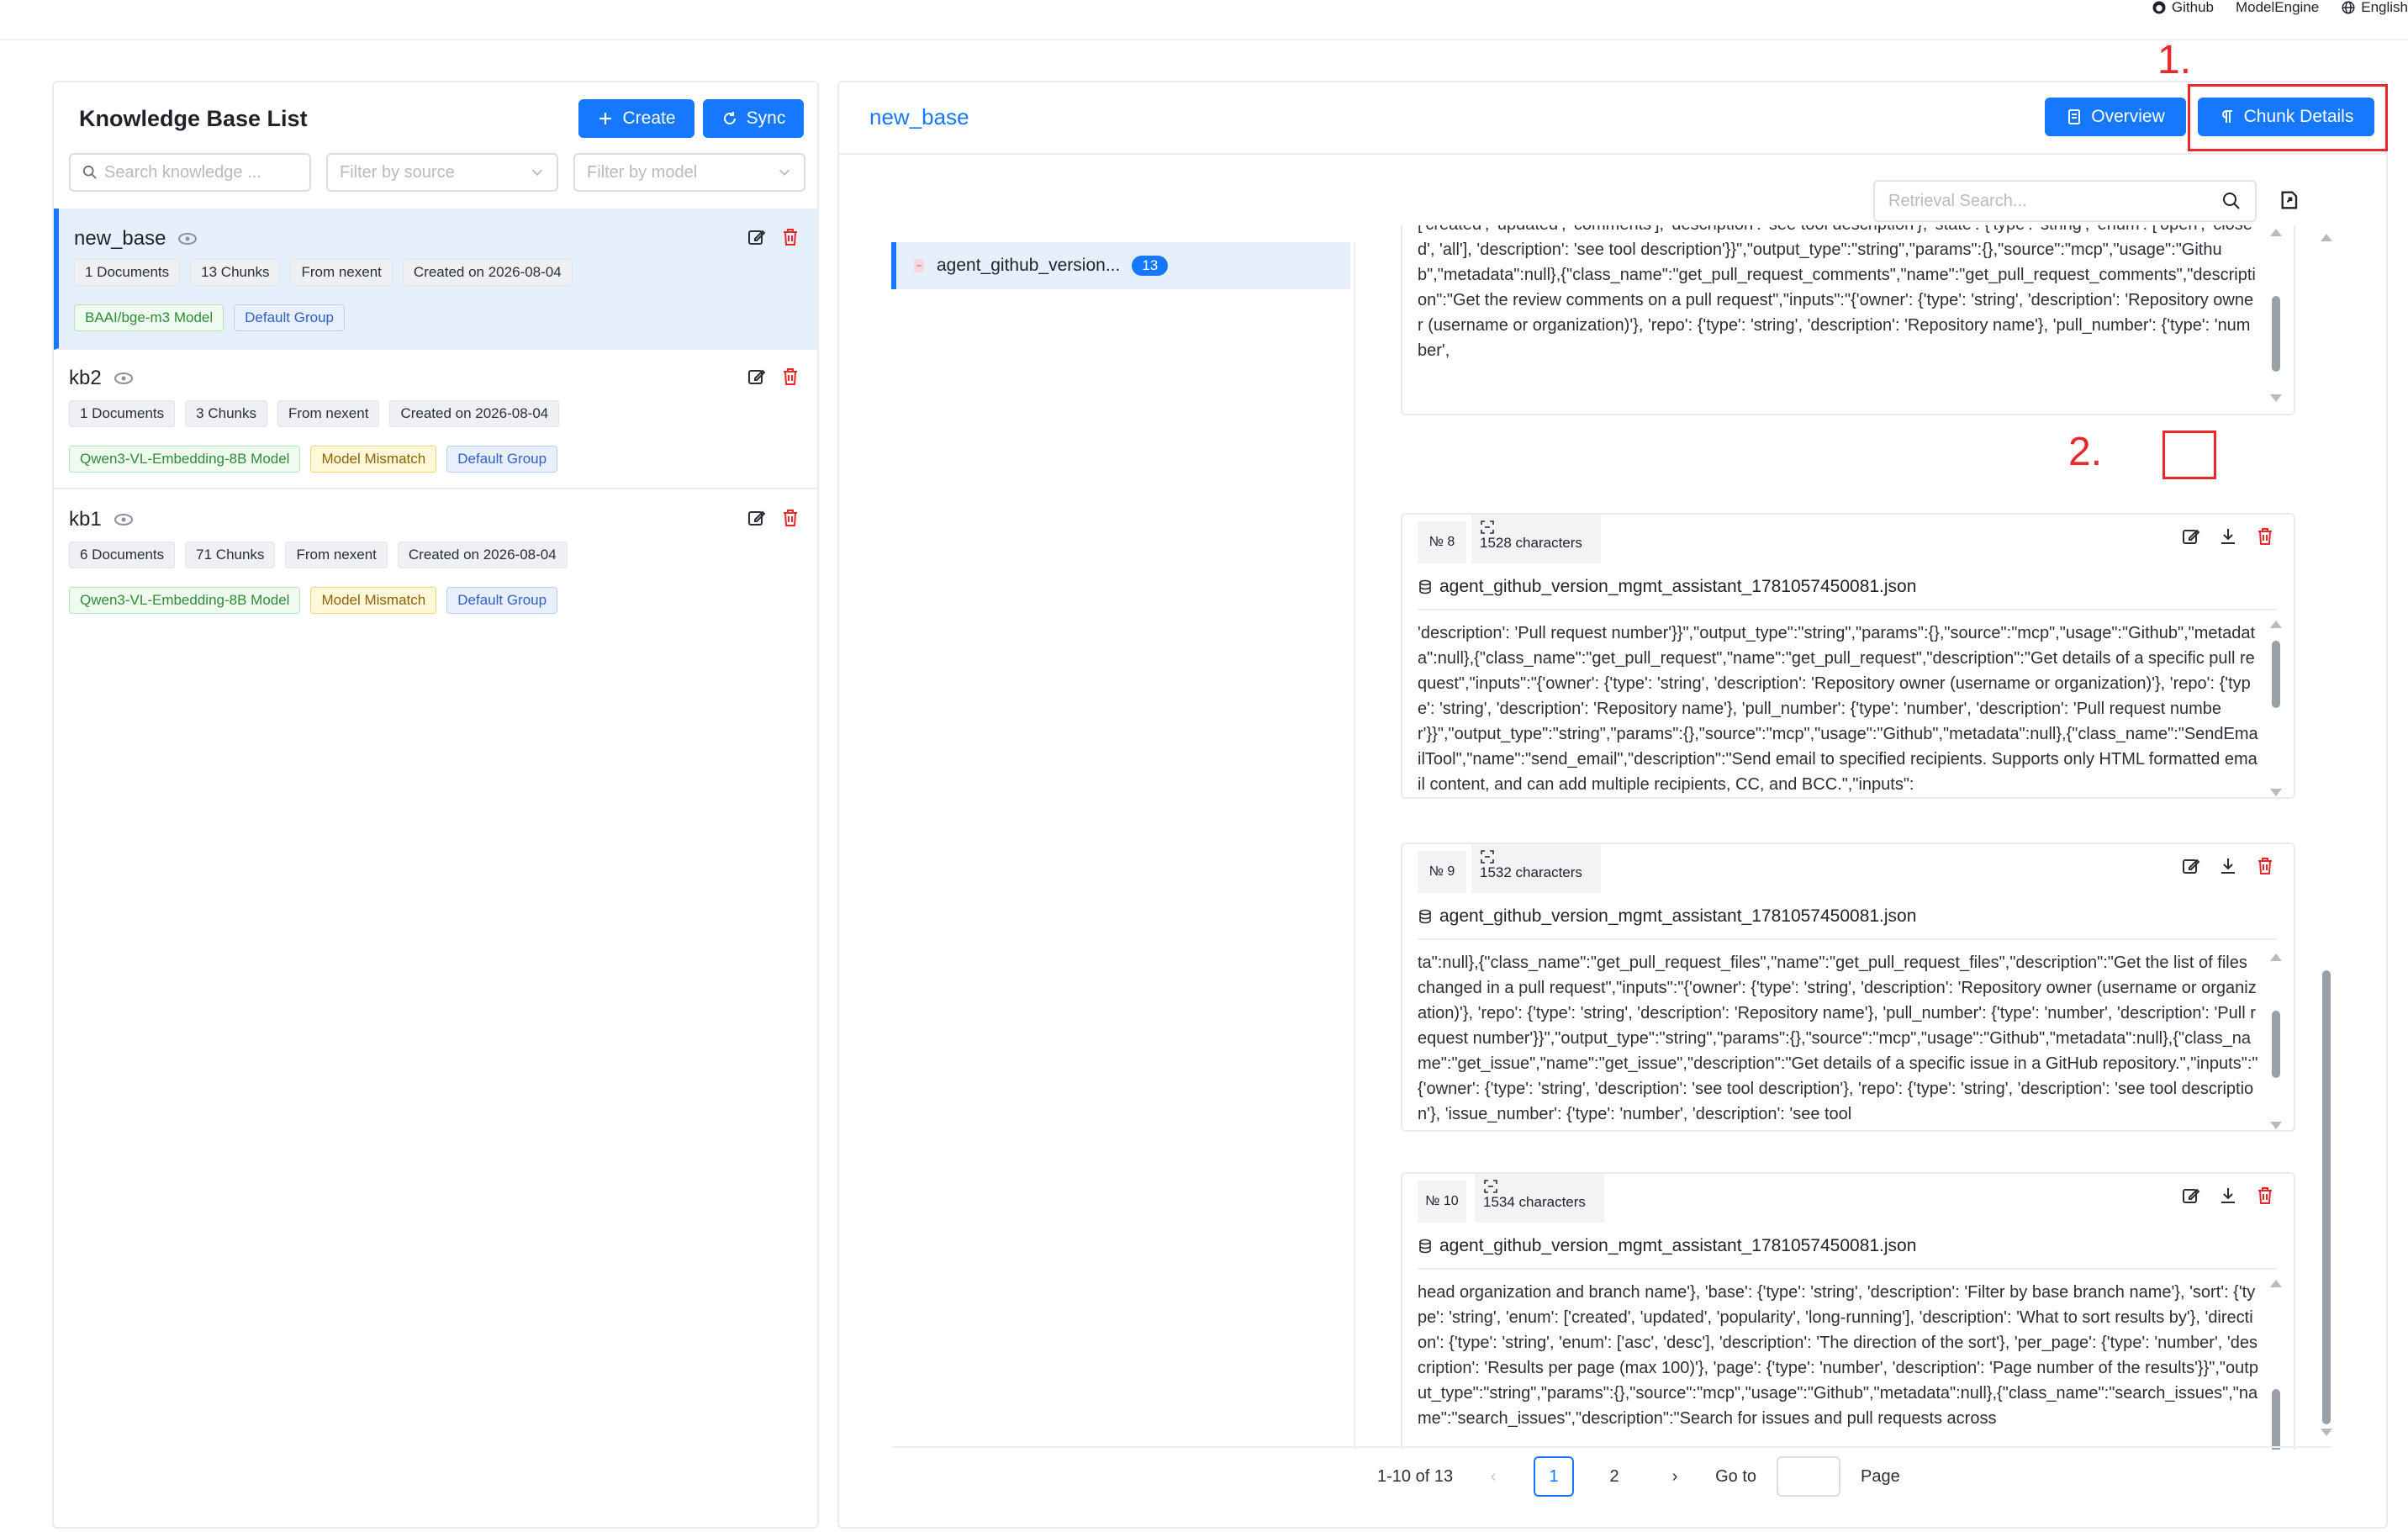 This screenshot has width=2408, height=1532. I want to click on top-links: Github ModelEngine English, so click(2280, 7).